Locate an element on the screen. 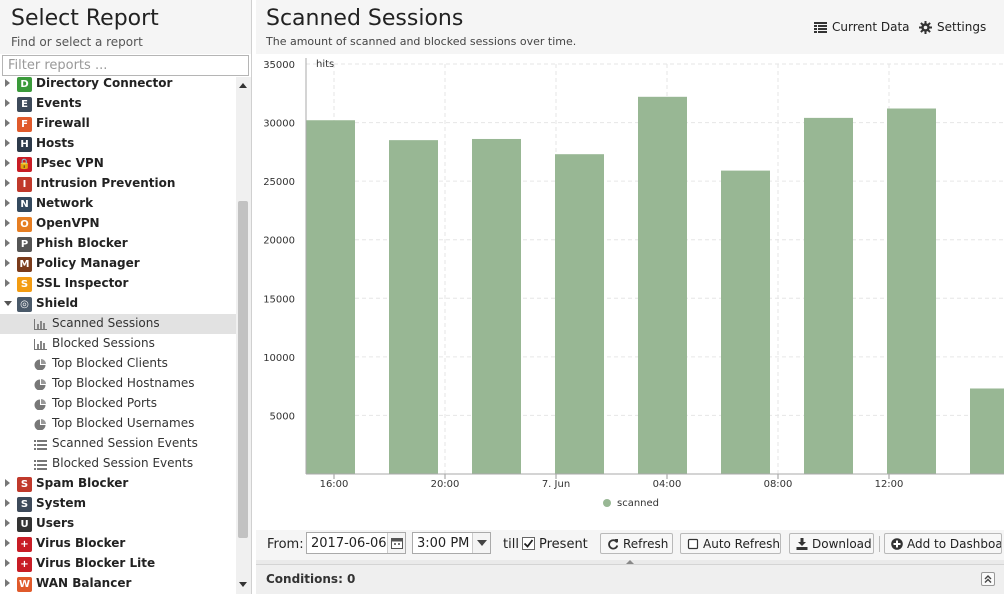 This screenshot has height=594, width=1004. tree-category-wan-balancer: W WAN Balancer is located at coordinates (118, 584).